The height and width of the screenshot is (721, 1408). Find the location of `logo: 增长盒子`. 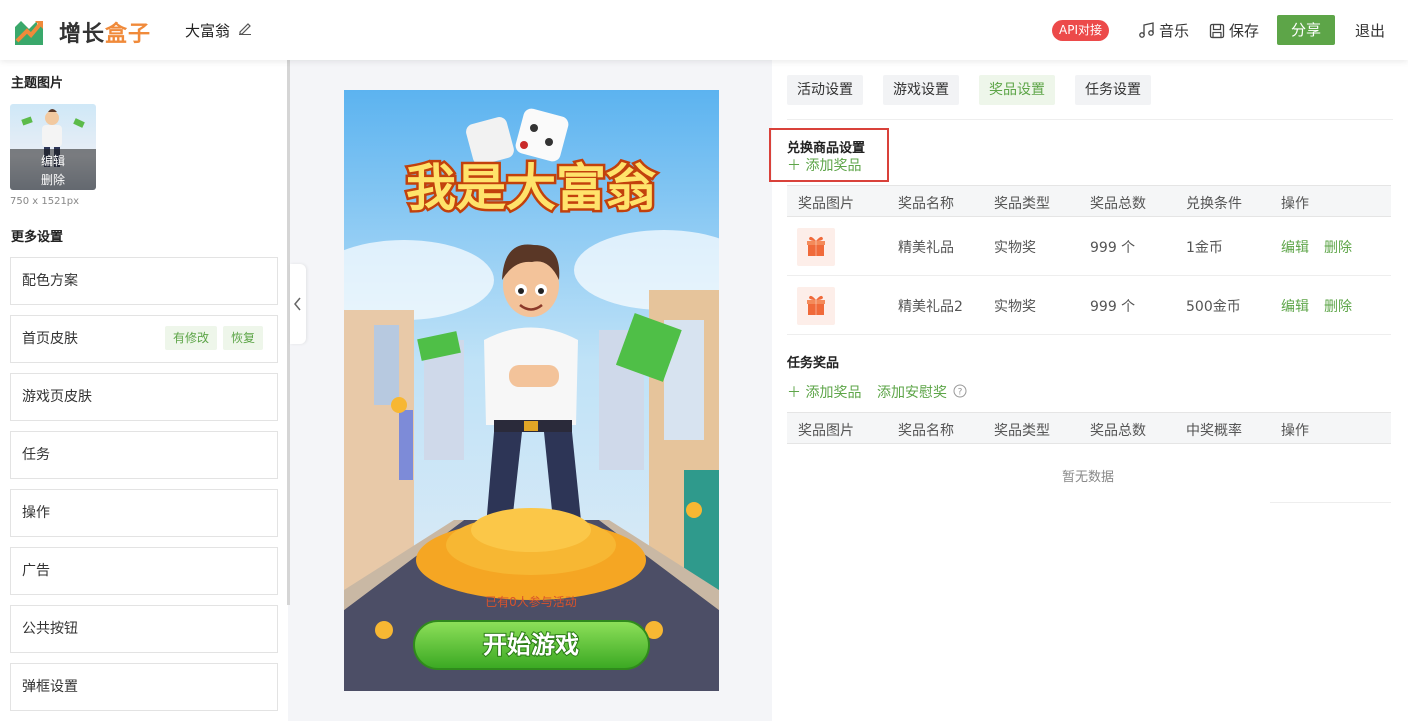

logo: 增长盒子 is located at coordinates (82, 32).